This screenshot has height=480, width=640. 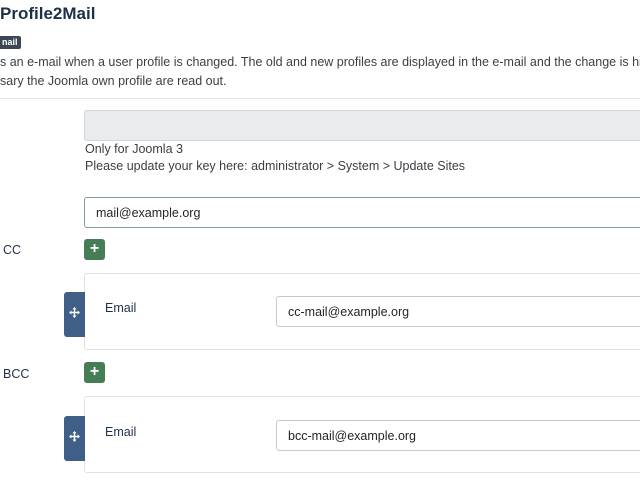 What do you see at coordinates (458, 435) in the screenshot?
I see `bcc-email-input` at bounding box center [458, 435].